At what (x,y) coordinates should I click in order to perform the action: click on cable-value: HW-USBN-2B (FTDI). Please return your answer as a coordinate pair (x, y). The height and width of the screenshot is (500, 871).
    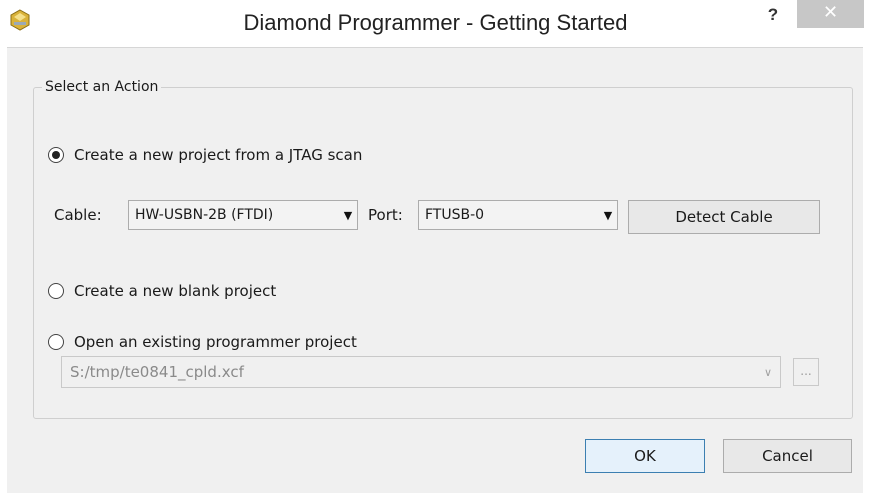
    Looking at the image, I should click on (204, 215).